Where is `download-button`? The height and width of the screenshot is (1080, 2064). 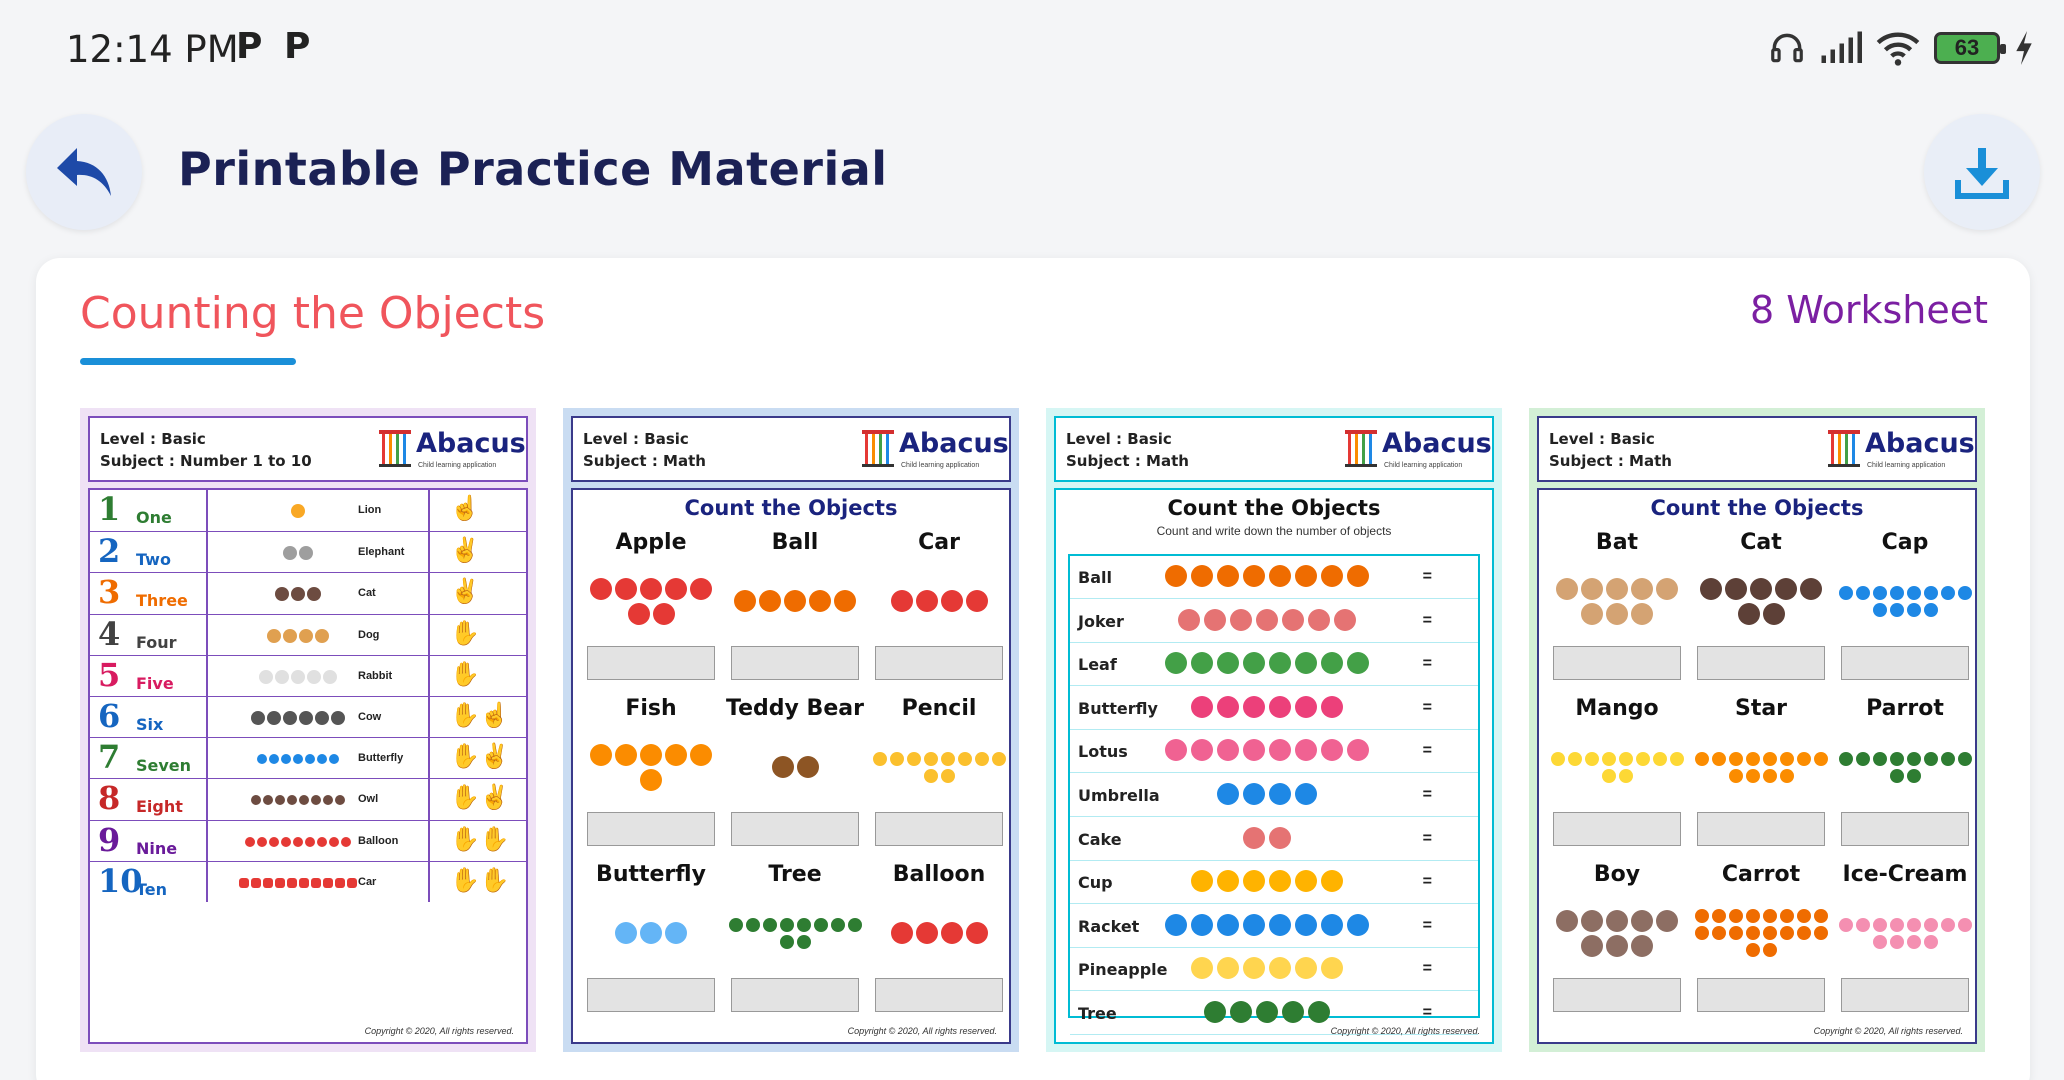 download-button is located at coordinates (1982, 172).